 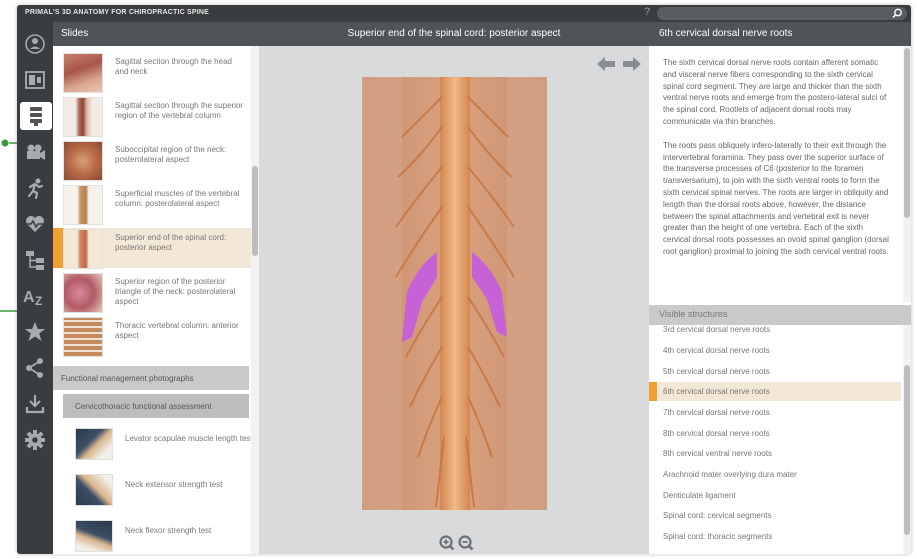 What do you see at coordinates (35, 188) in the screenshot?
I see `running-man-icon` at bounding box center [35, 188].